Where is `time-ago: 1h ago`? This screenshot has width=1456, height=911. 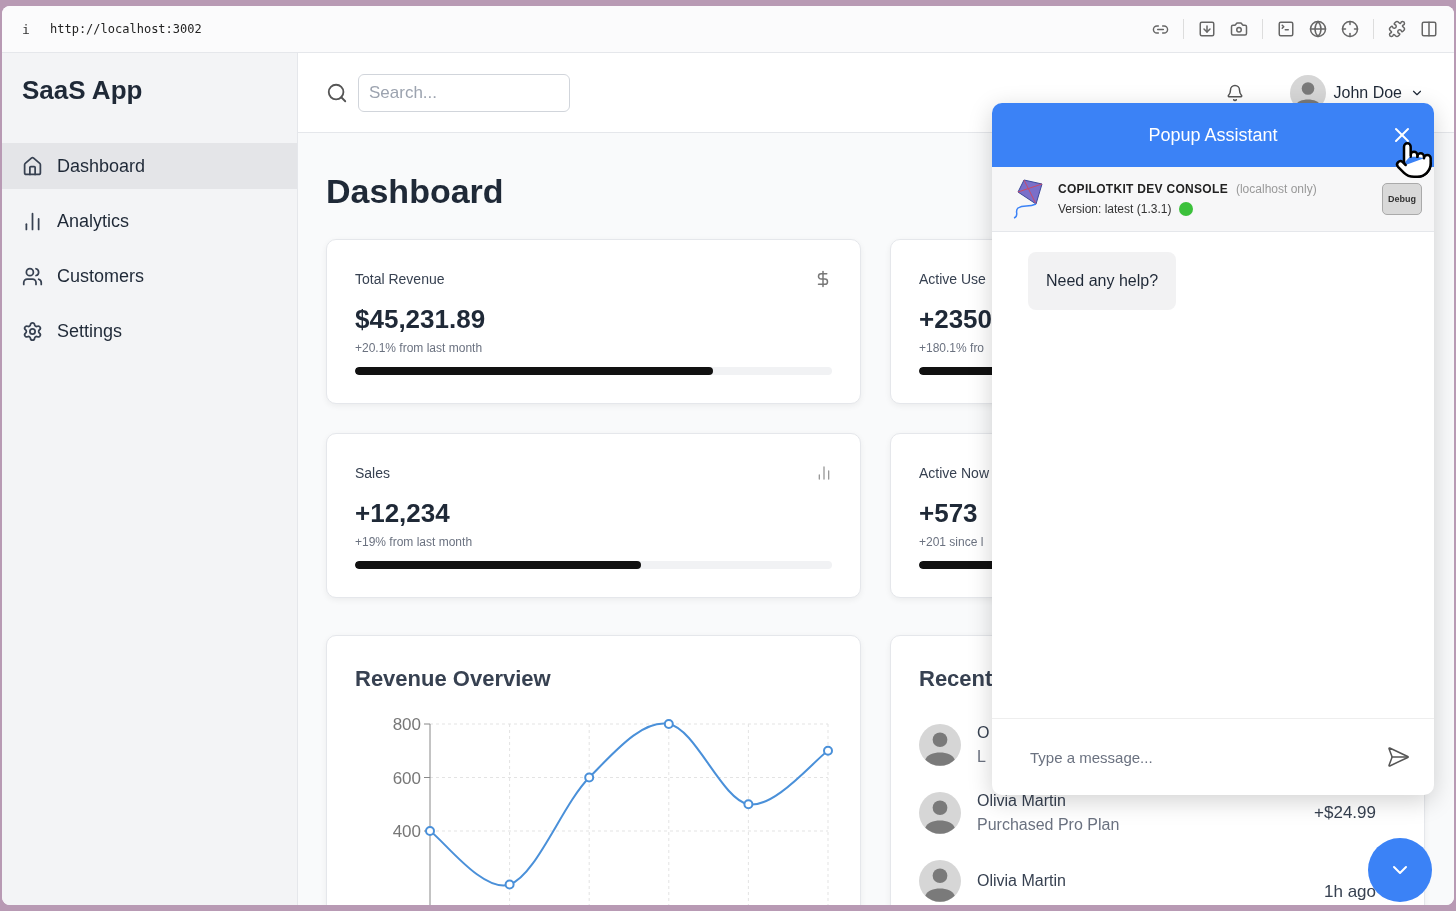
time-ago: 1h ago is located at coordinates (1350, 892).